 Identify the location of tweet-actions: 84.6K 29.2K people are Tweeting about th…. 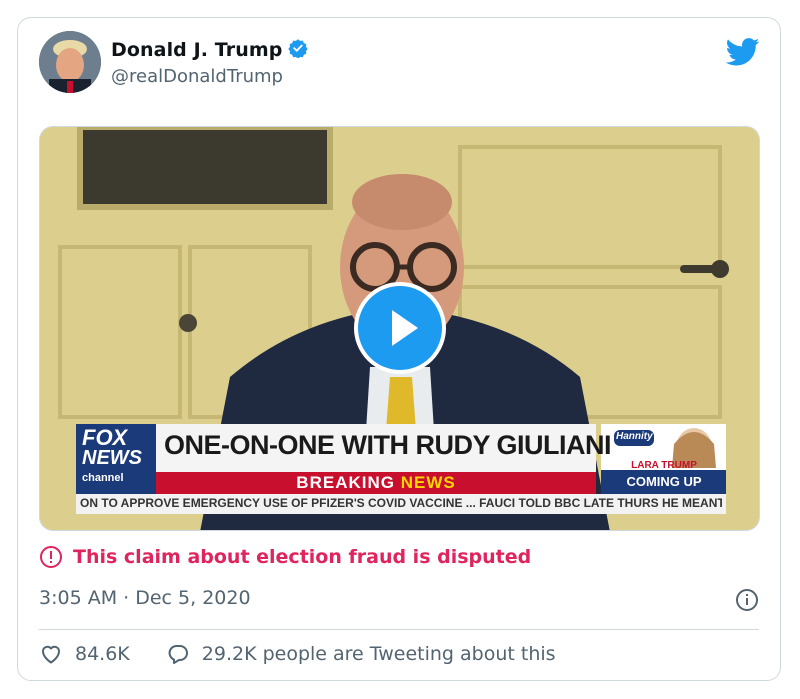
(297, 654).